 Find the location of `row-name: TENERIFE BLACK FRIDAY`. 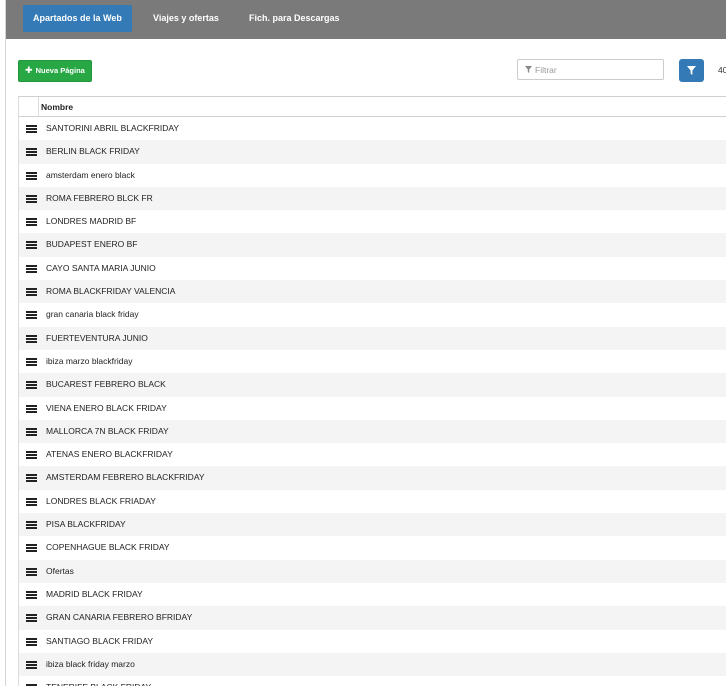

row-name: TENERIFE BLACK FRIDAY is located at coordinates (98, 684).